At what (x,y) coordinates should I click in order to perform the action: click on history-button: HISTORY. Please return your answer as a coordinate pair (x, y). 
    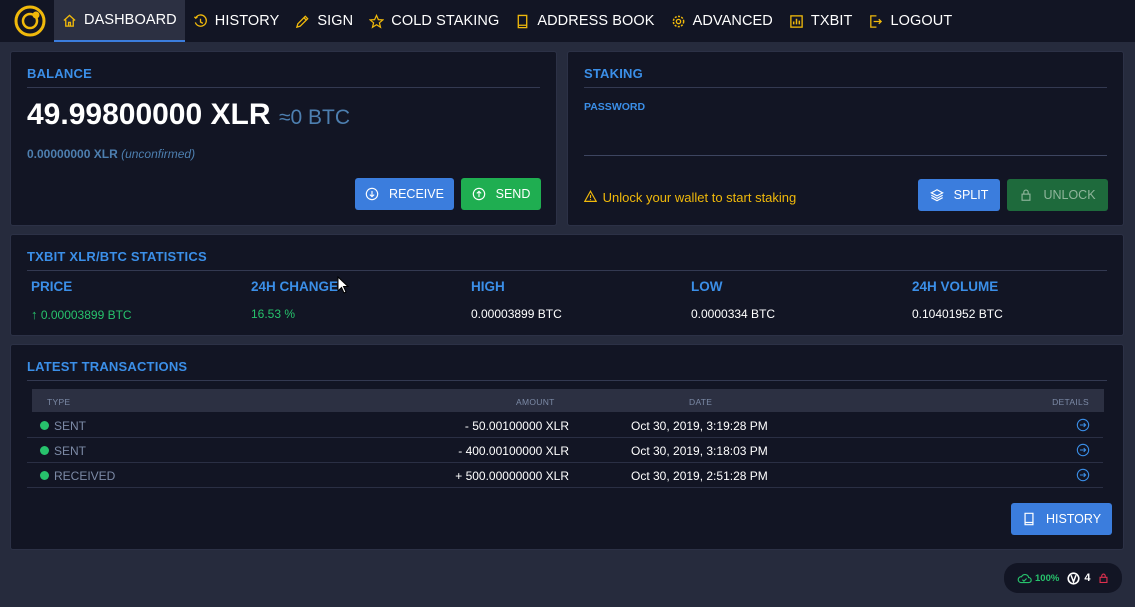
    Looking at the image, I should click on (1061, 519).